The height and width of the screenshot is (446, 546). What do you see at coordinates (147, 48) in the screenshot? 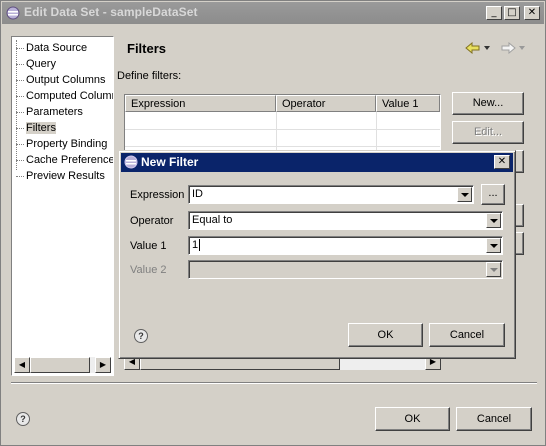
I see `page-title: Filters` at bounding box center [147, 48].